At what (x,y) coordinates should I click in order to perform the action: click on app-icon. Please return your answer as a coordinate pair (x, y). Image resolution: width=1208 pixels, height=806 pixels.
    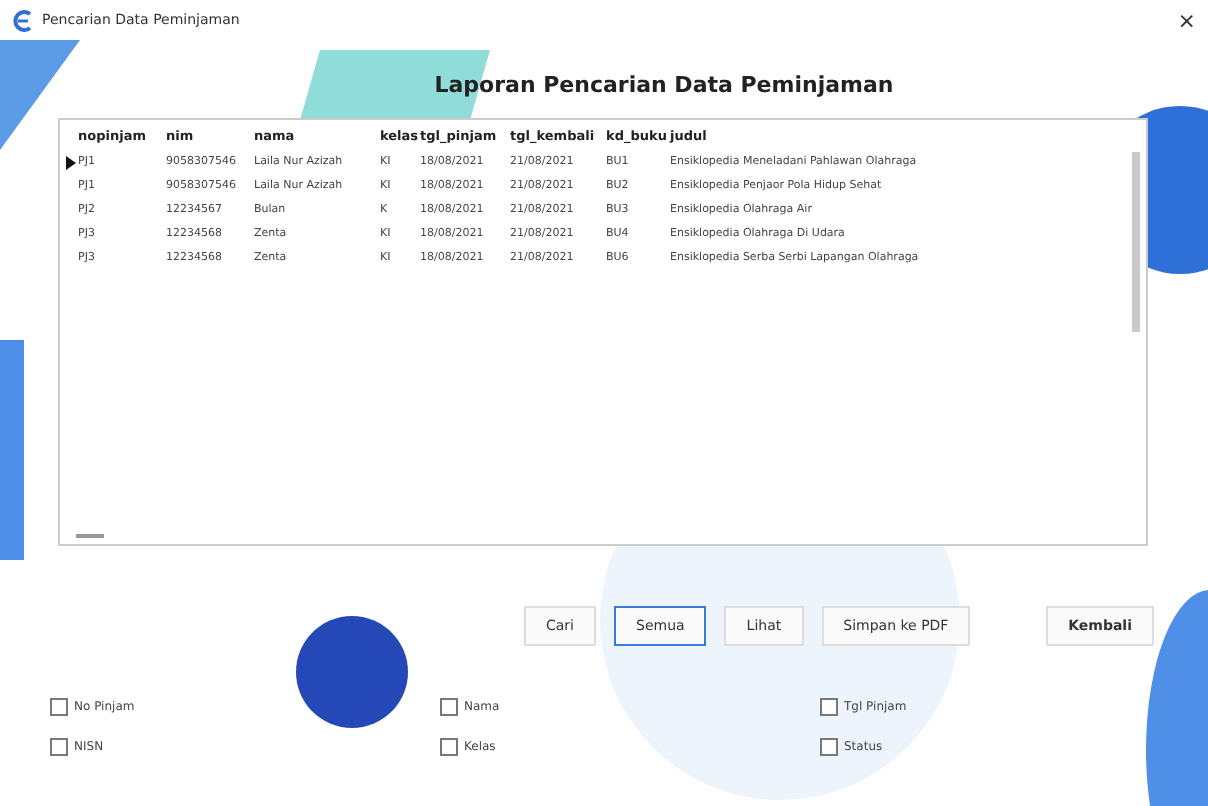
    Looking at the image, I should click on (23, 20).